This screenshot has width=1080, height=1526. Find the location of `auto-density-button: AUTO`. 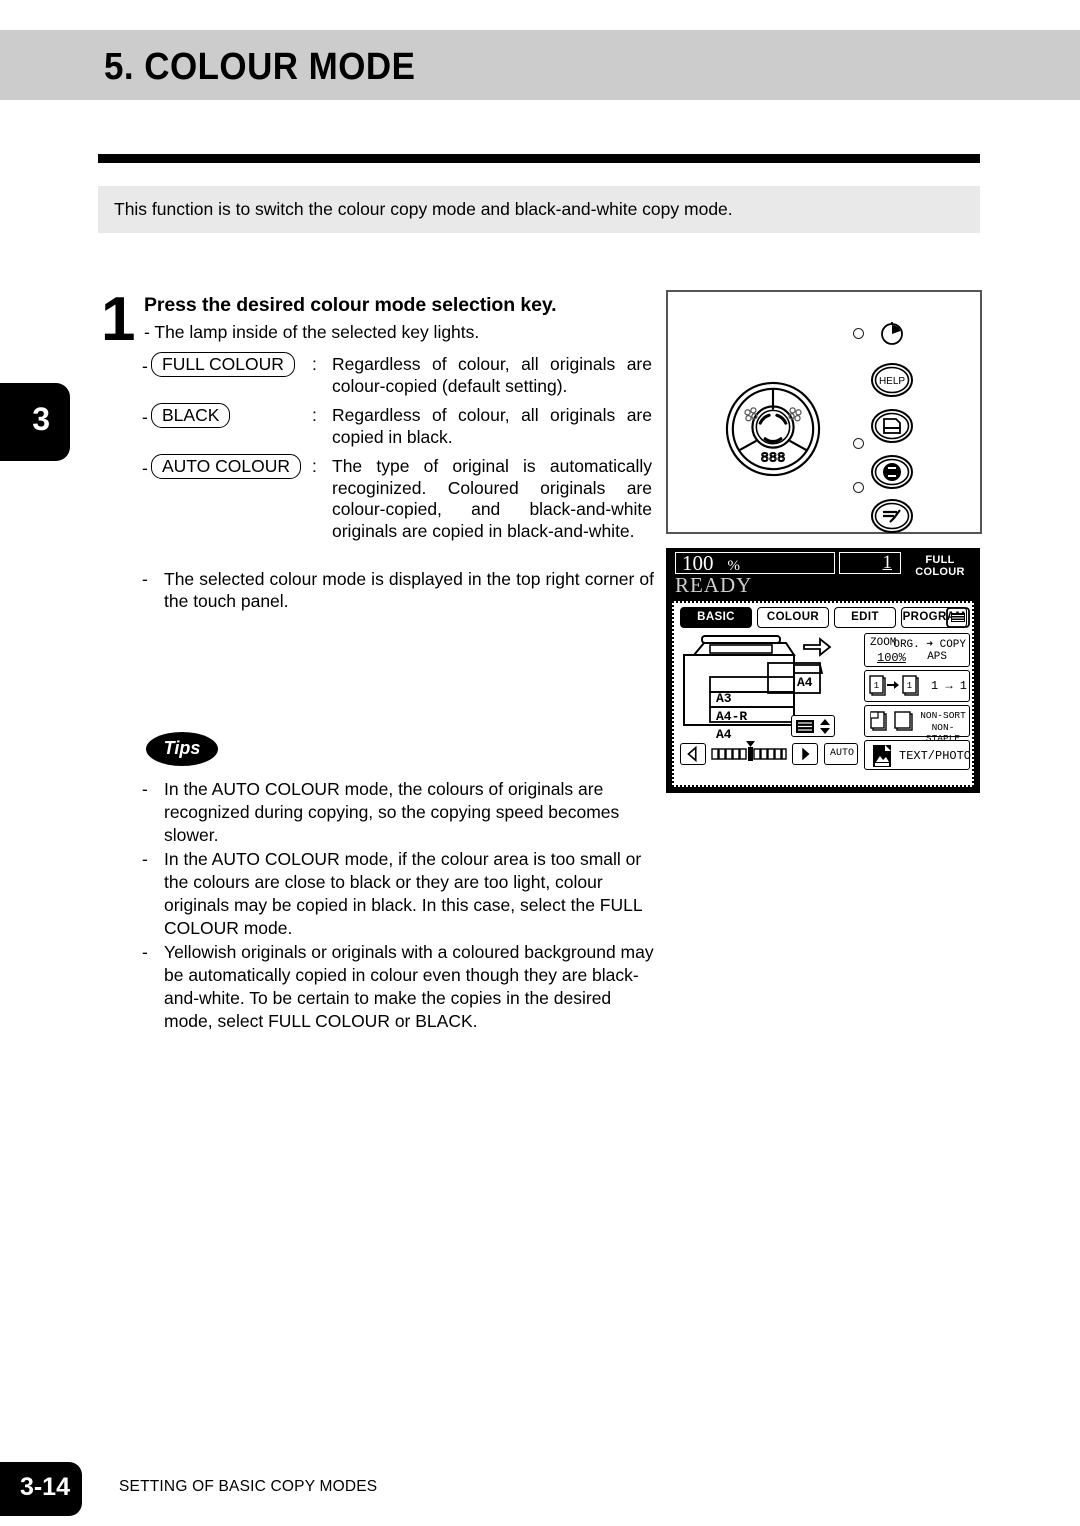

auto-density-button: AUTO is located at coordinates (841, 754).